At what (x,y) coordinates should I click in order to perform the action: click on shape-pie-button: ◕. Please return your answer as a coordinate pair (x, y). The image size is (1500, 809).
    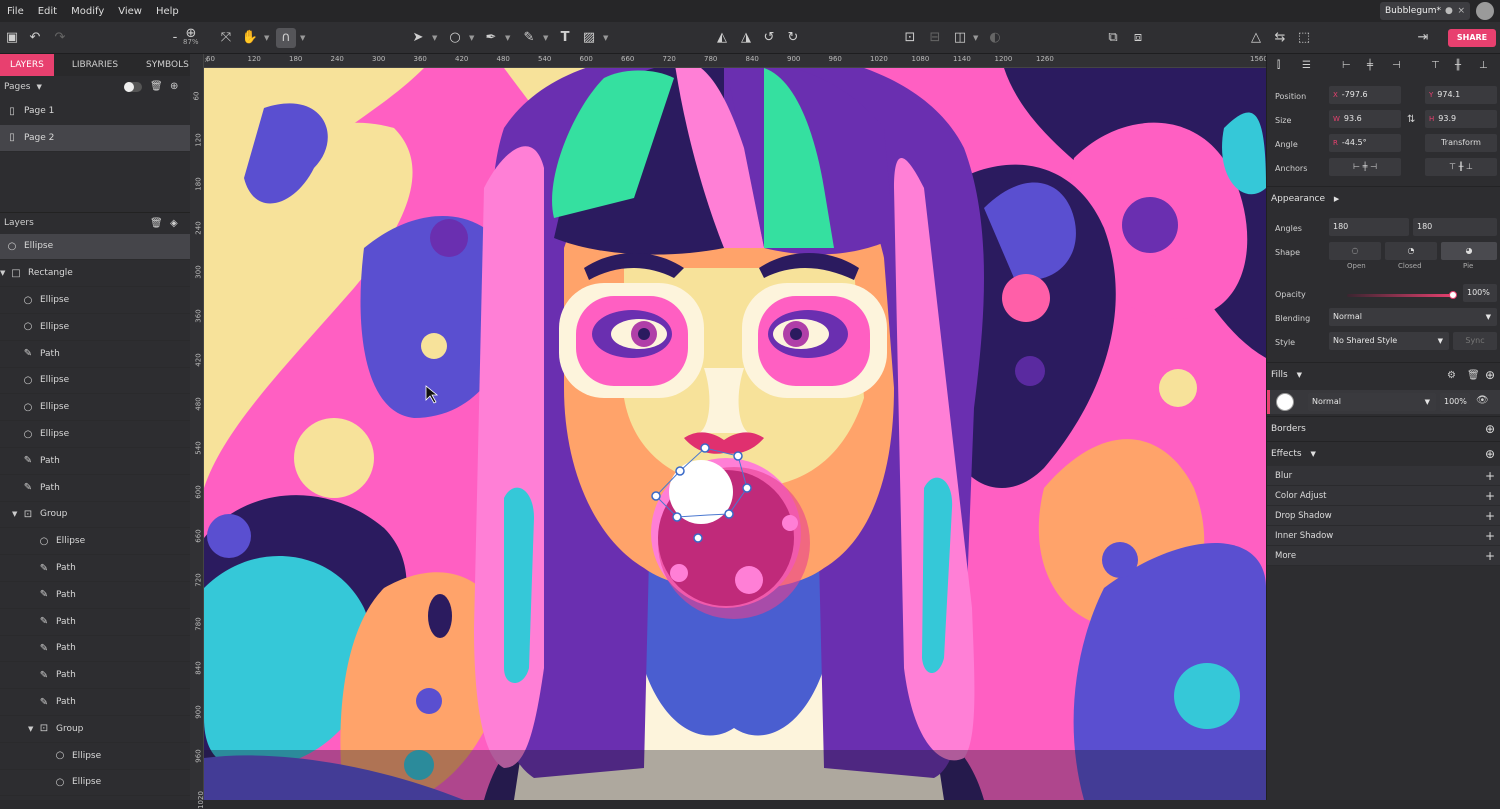
    Looking at the image, I should click on (1469, 251).